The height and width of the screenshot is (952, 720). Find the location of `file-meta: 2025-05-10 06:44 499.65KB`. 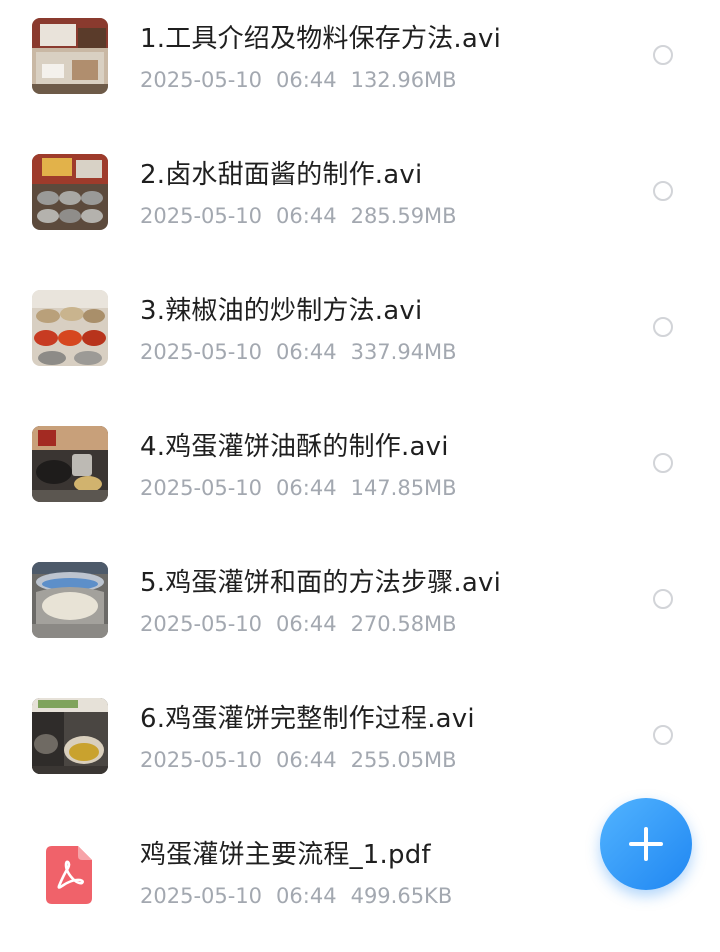

file-meta: 2025-05-10 06:44 499.65KB is located at coordinates (303, 896).